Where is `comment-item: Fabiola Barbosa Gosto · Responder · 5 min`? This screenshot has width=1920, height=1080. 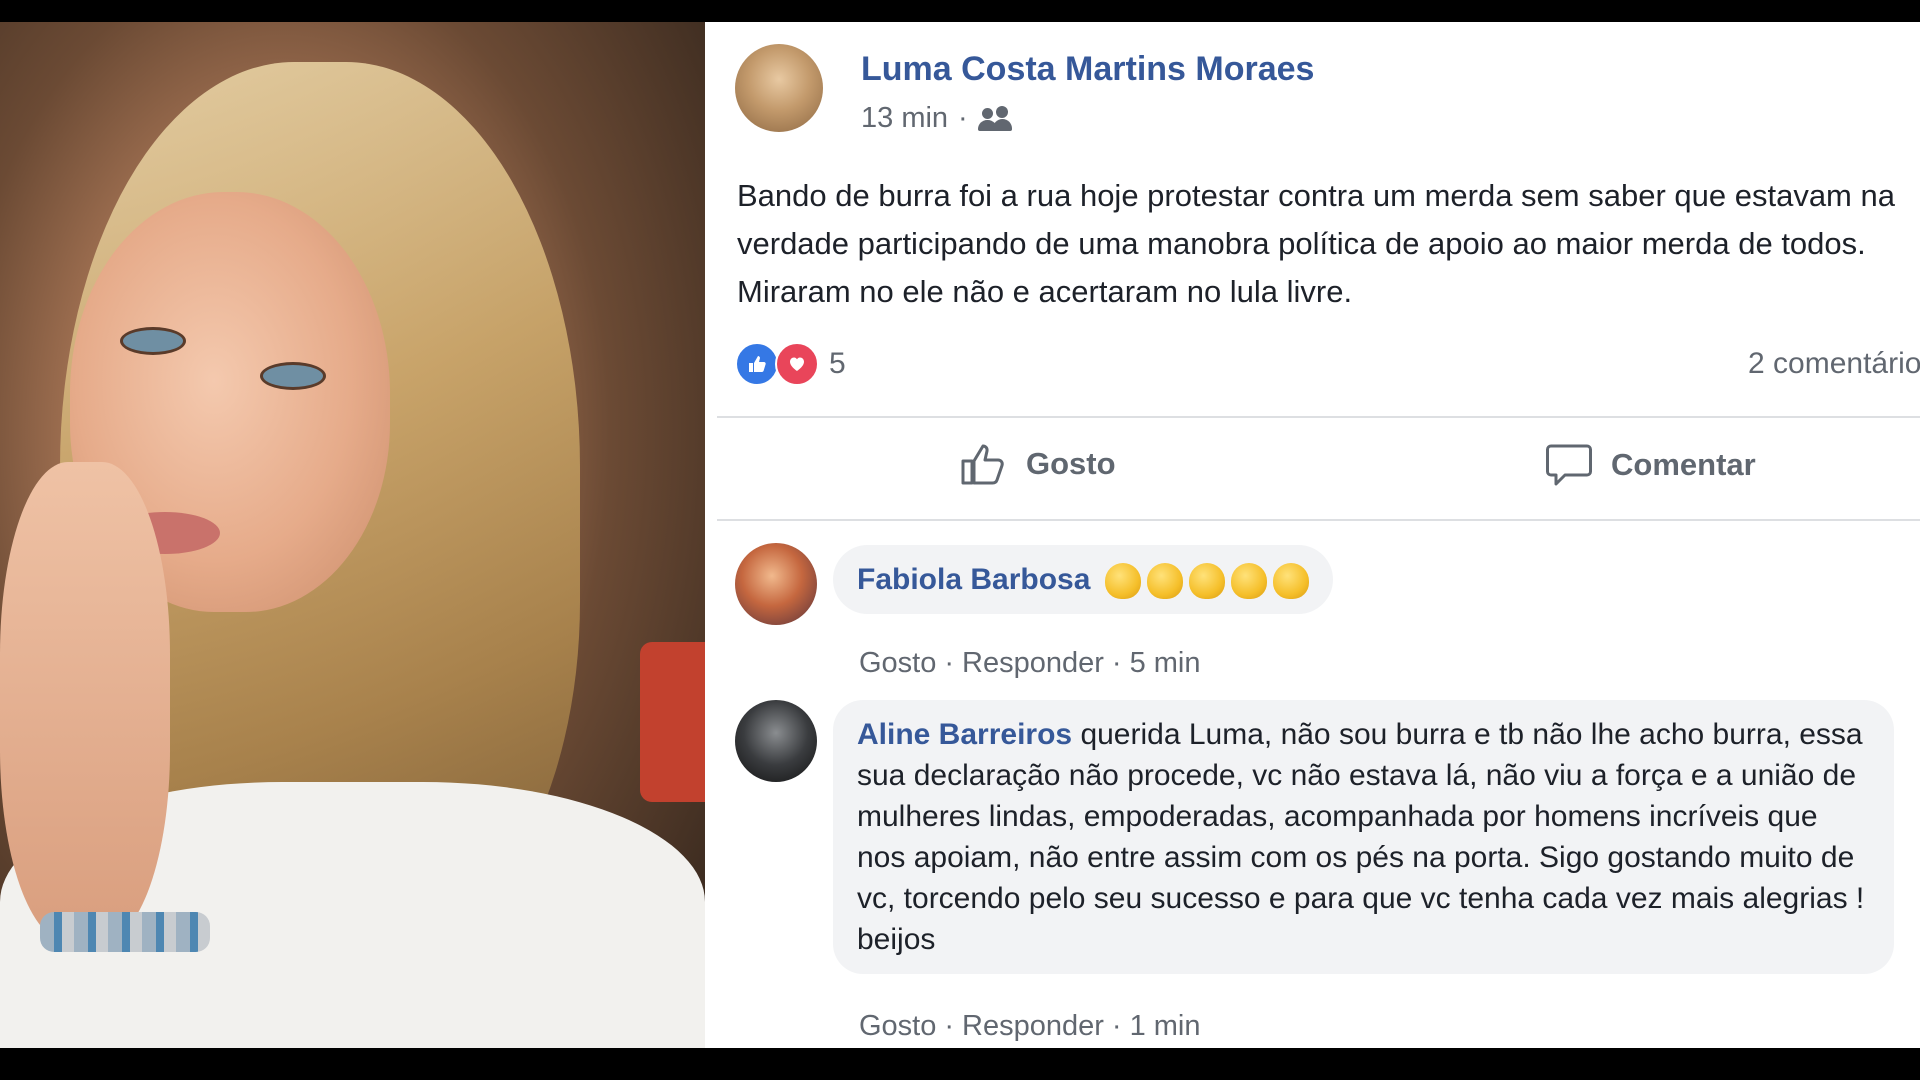
comment-item: Fabiola Barbosa Gosto · Responder · 5 min is located at coordinates (1315, 611).